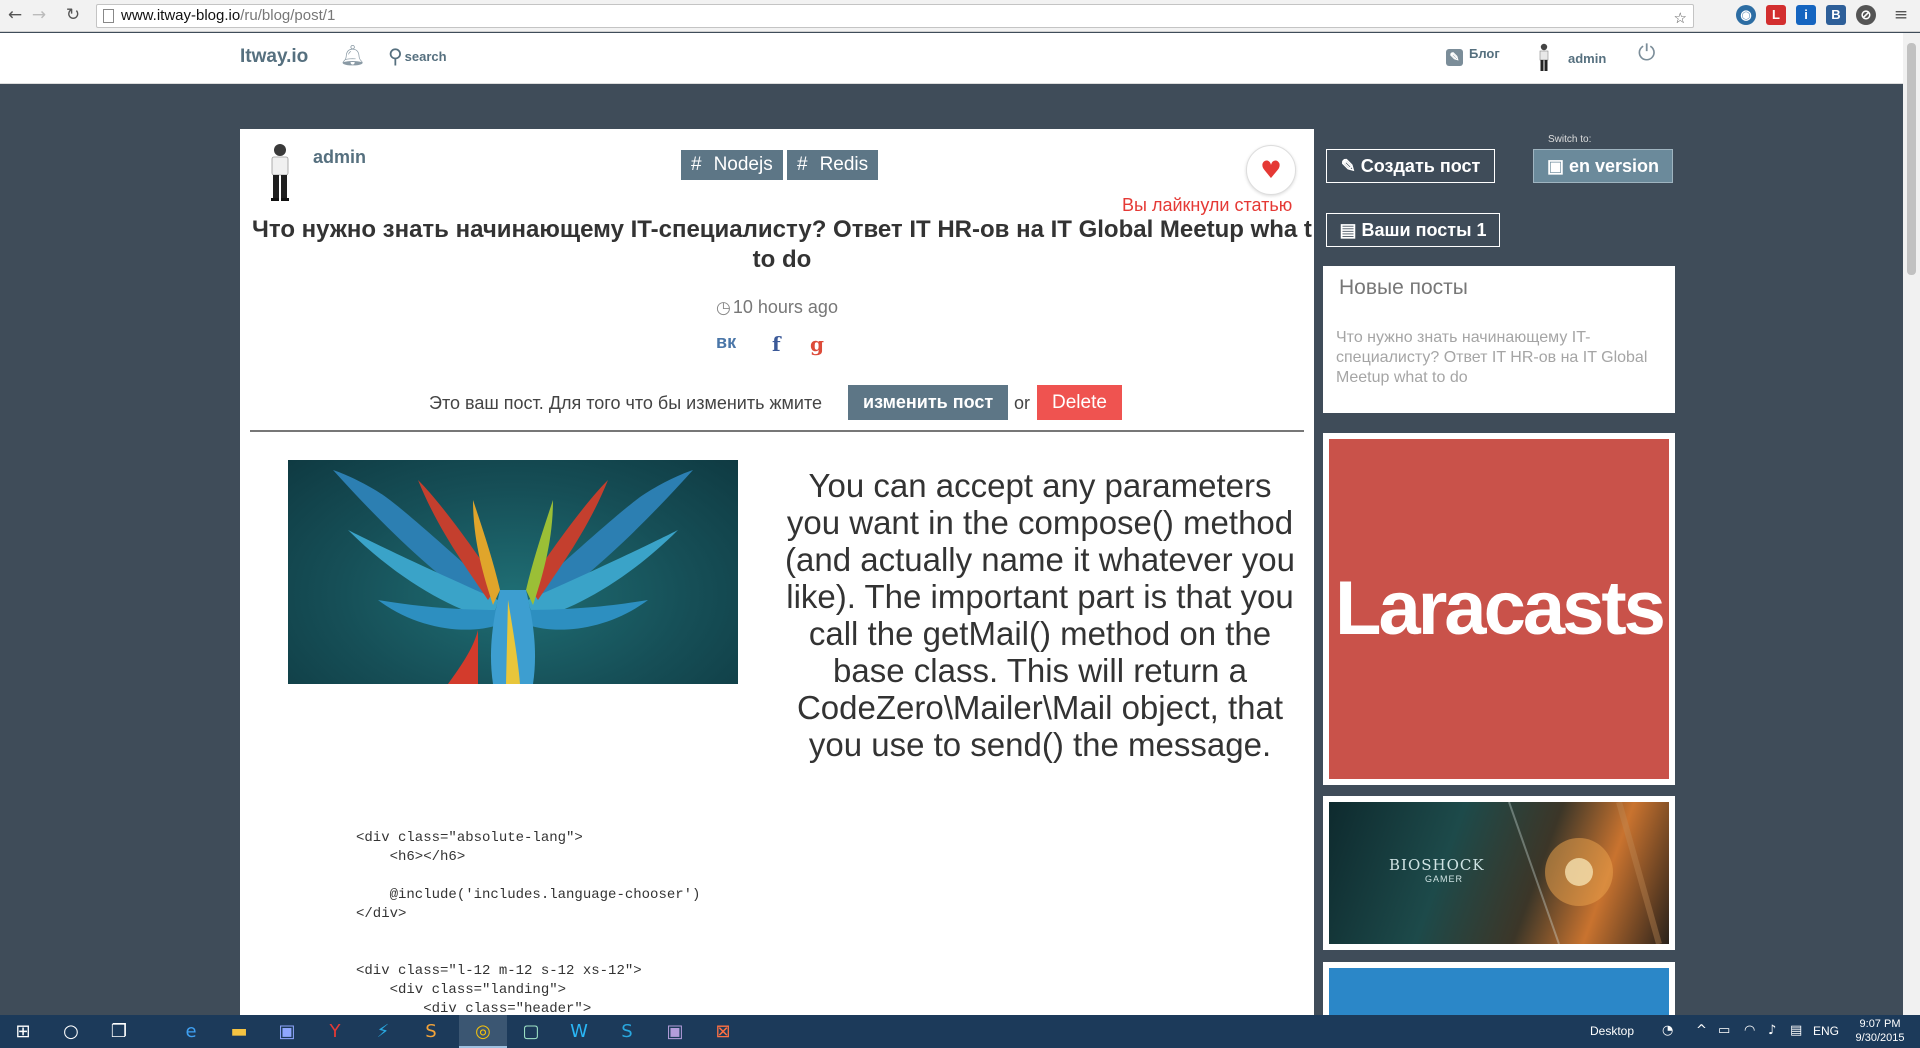 The width and height of the screenshot is (1920, 1048). I want to click on pencil-icon: ✎, so click(1350, 166).